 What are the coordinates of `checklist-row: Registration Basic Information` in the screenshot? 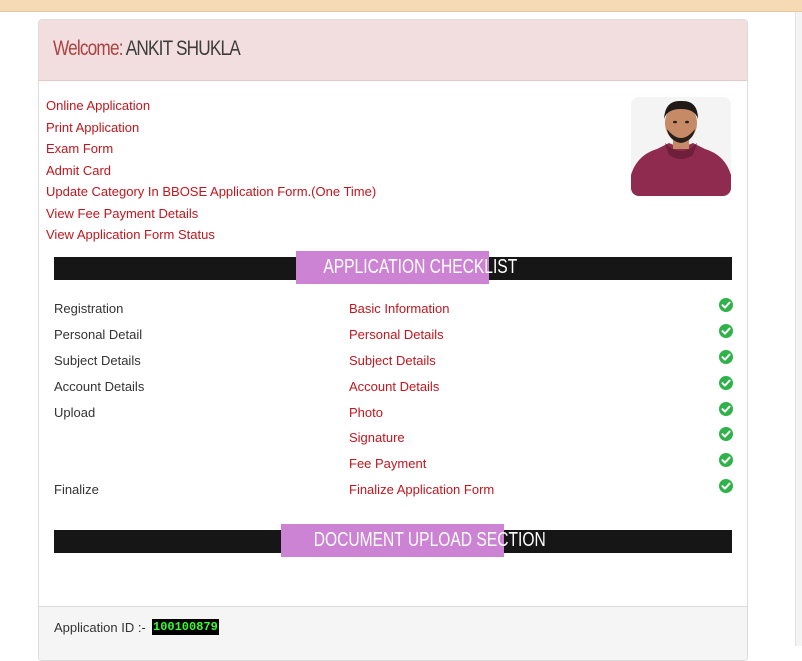 It's located at (393, 309).